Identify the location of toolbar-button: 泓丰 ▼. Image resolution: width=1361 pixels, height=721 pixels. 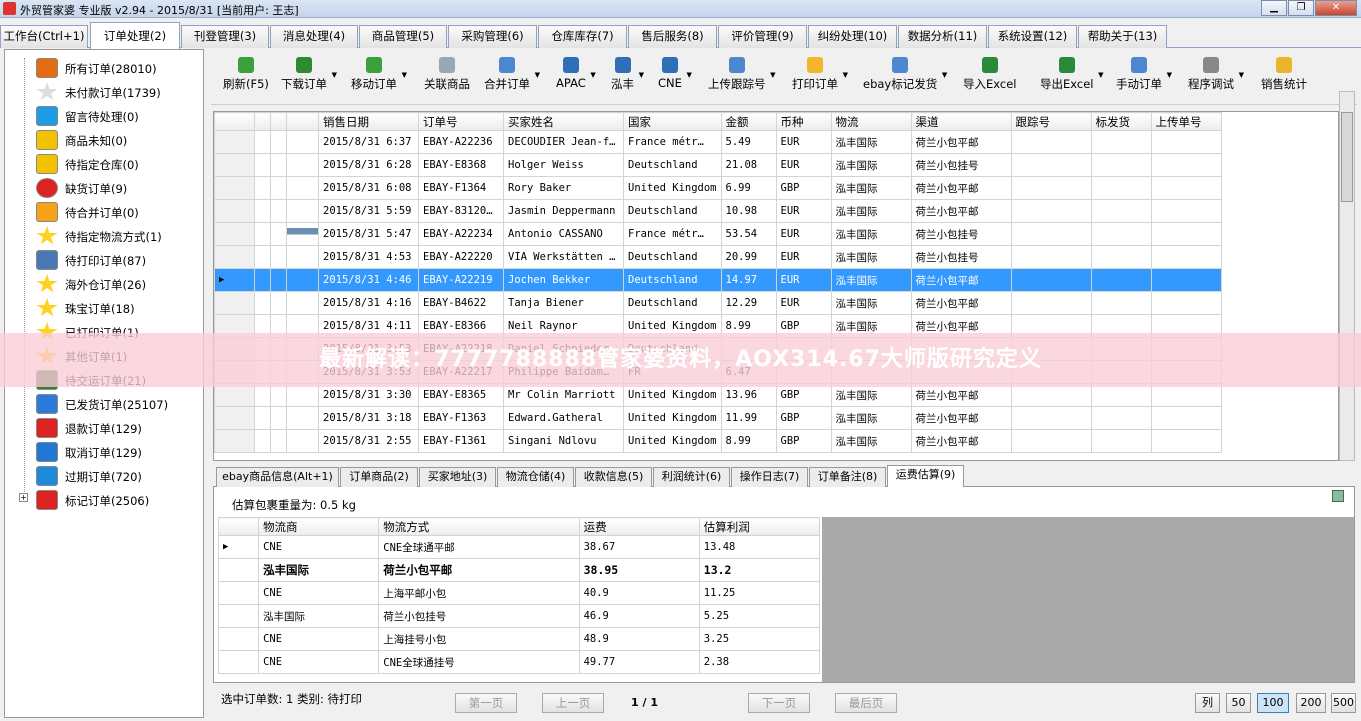
(627, 79).